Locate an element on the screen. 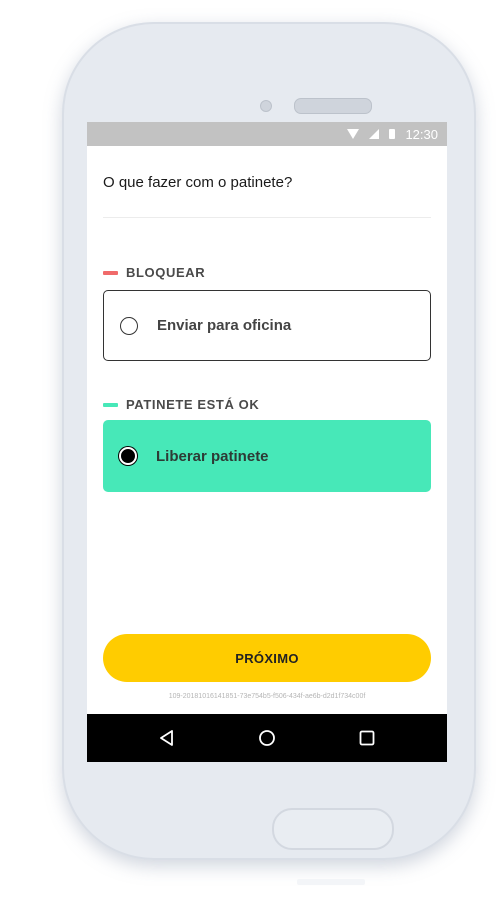  status-bar: 12:30 is located at coordinates (267, 134).